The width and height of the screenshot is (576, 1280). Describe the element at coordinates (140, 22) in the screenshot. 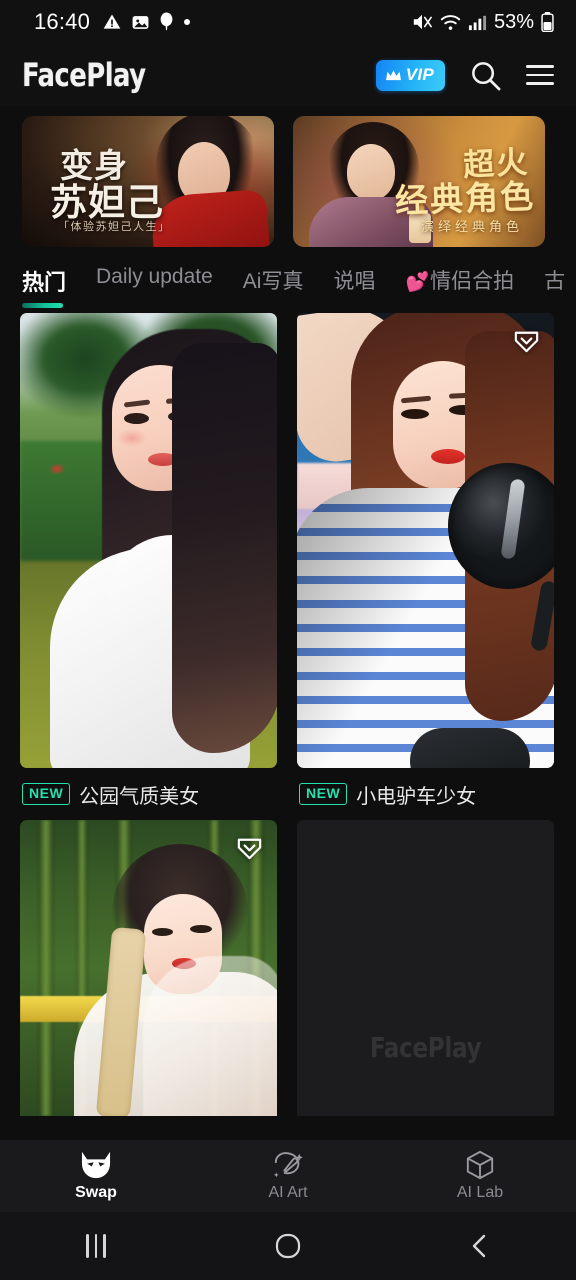

I see `image-icon` at that location.